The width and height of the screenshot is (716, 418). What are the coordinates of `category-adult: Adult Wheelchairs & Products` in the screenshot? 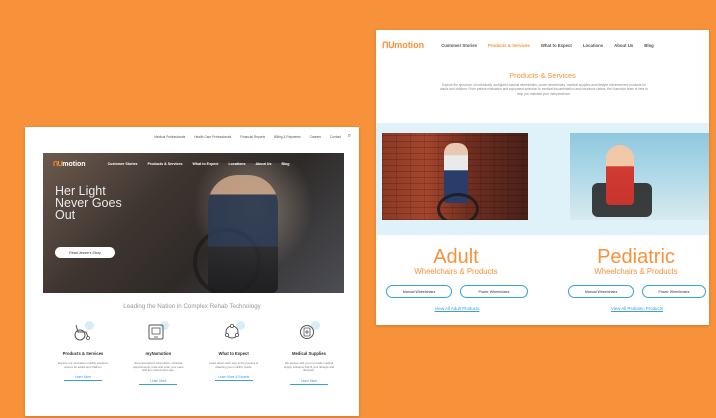 It's located at (456, 261).